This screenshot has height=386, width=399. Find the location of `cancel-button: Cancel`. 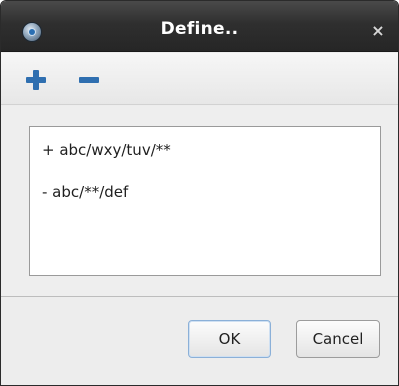

cancel-button: Cancel is located at coordinates (338, 339).